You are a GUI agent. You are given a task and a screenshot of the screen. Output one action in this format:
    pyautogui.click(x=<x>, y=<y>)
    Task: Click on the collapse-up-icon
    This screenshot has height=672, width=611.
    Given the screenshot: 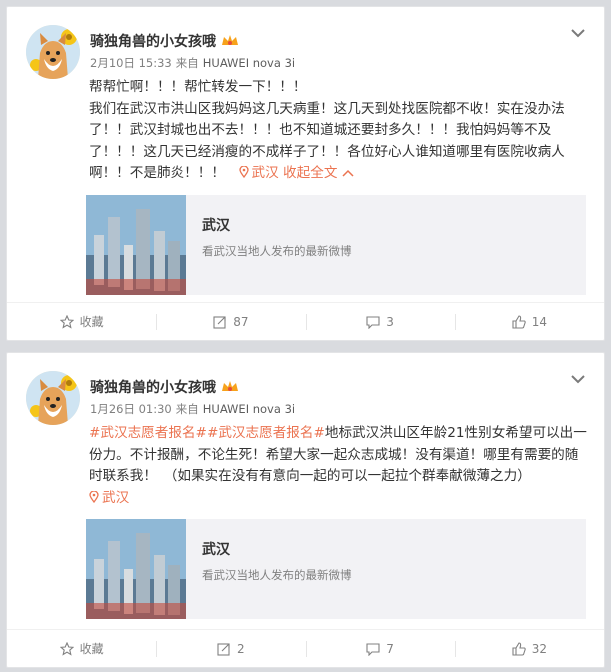 What is the action you would take?
    pyautogui.click(x=348, y=173)
    